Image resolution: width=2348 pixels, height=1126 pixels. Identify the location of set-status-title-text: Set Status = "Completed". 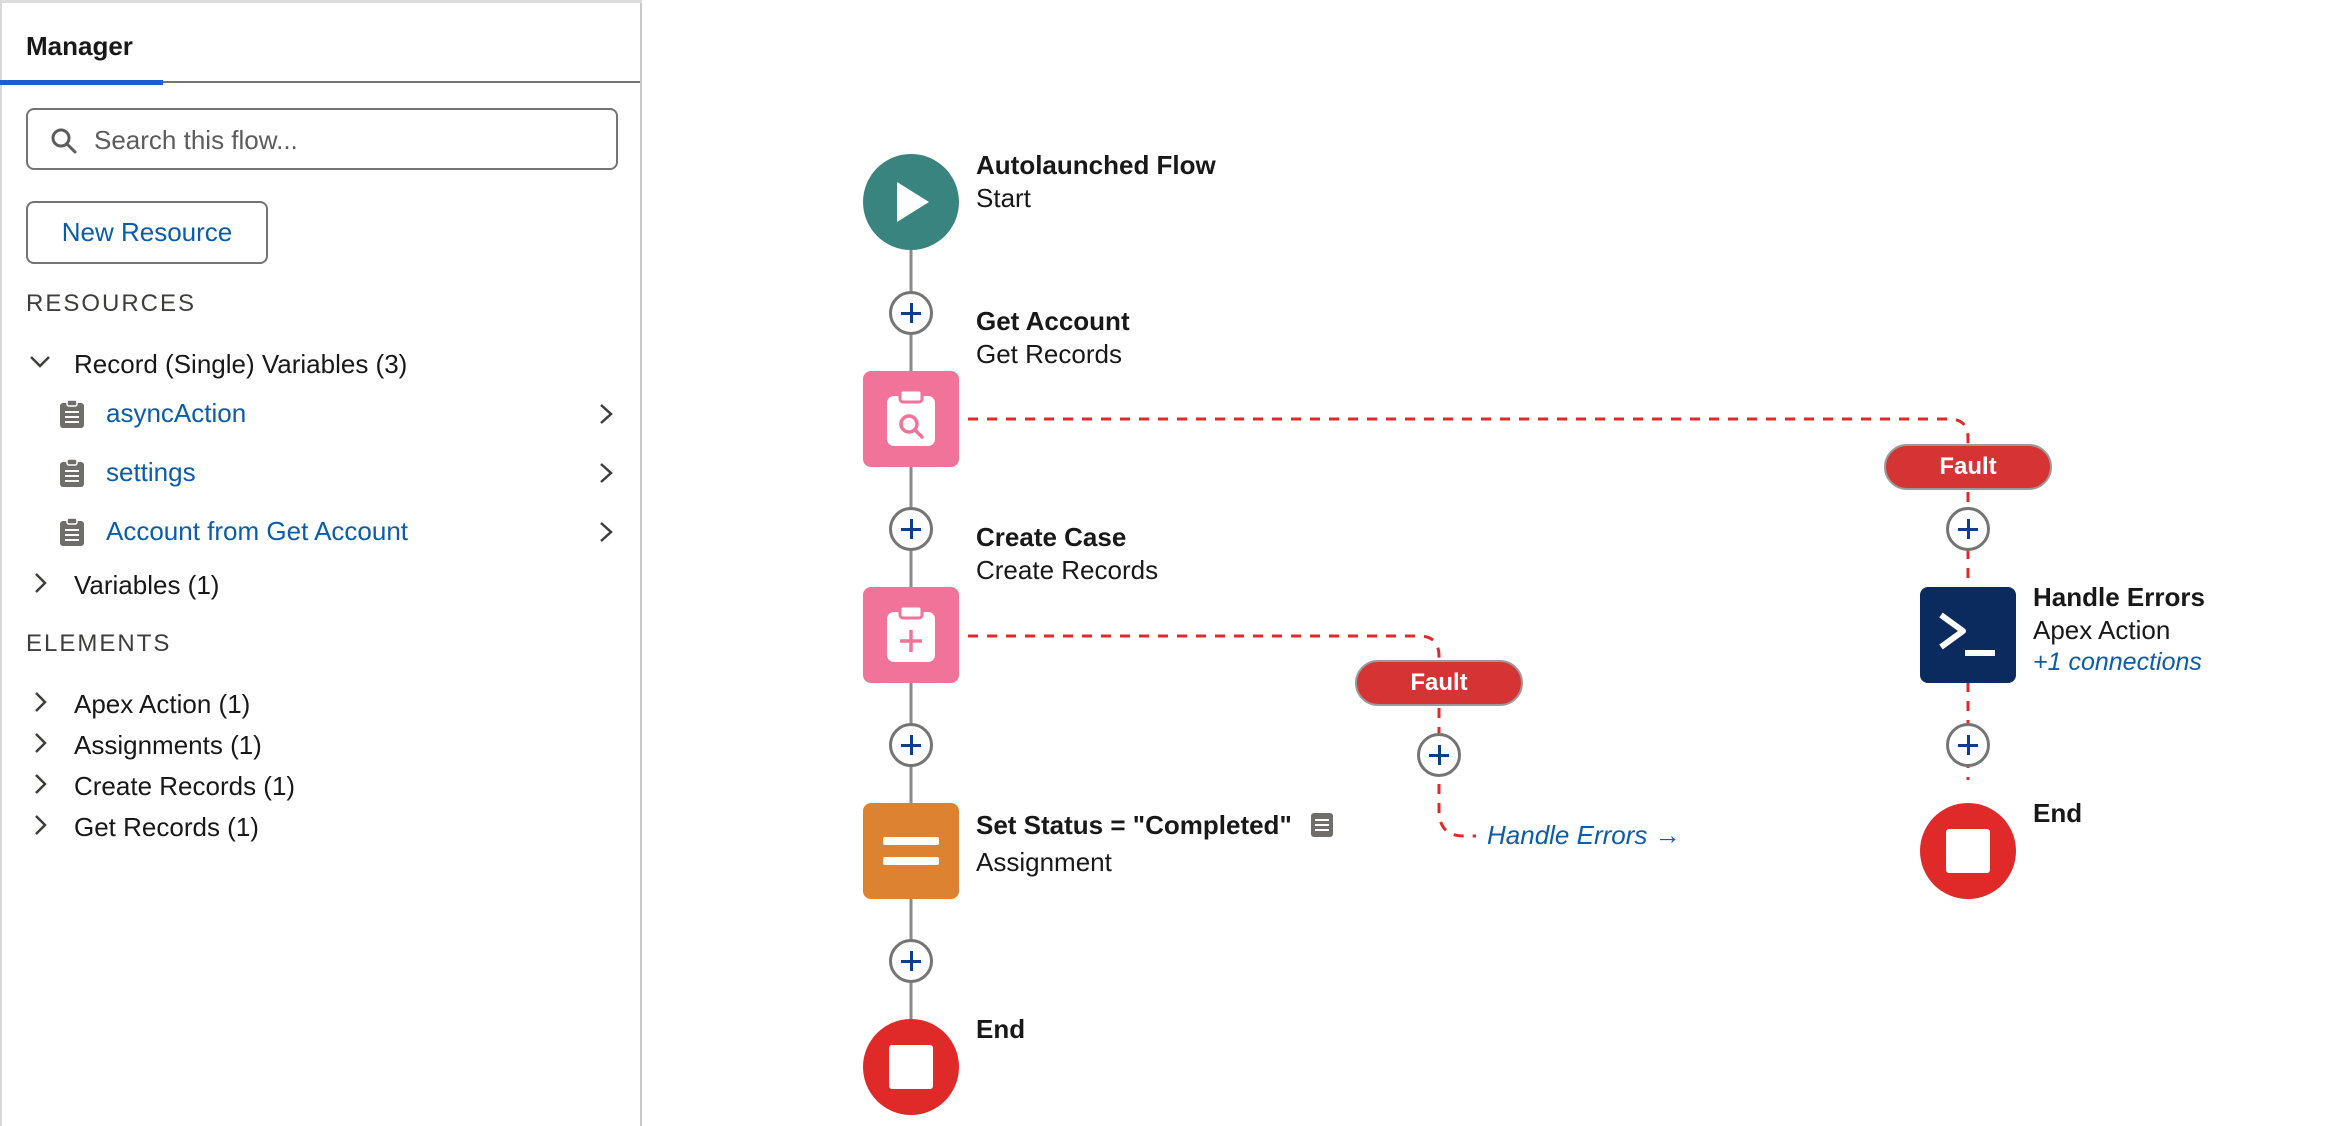
(1134, 825).